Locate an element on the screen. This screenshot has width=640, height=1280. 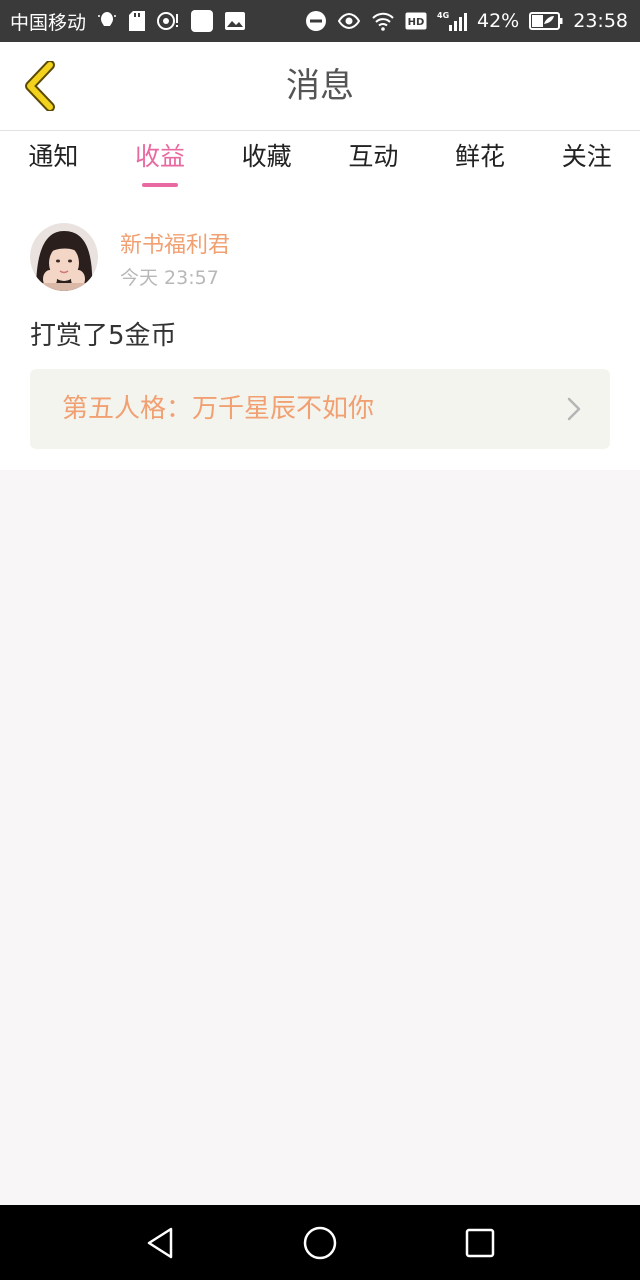
book-title: 第五人格：万千星辰不如你 is located at coordinates (218, 409).